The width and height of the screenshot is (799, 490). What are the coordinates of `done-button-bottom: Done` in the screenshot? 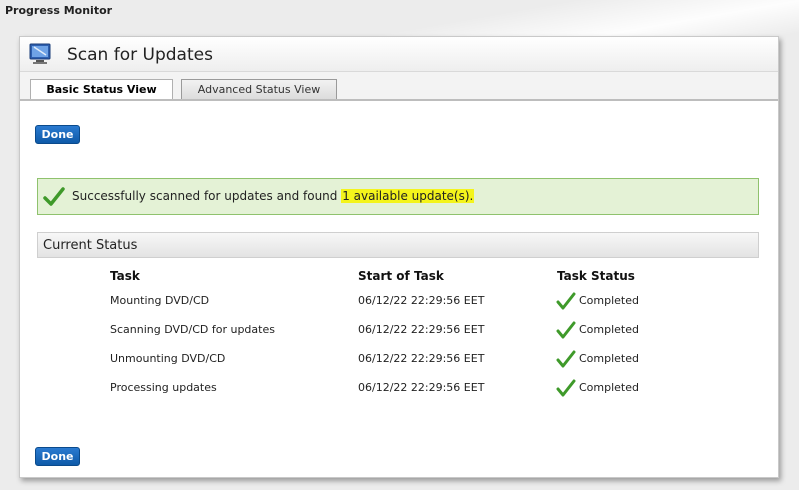 It's located at (57, 456).